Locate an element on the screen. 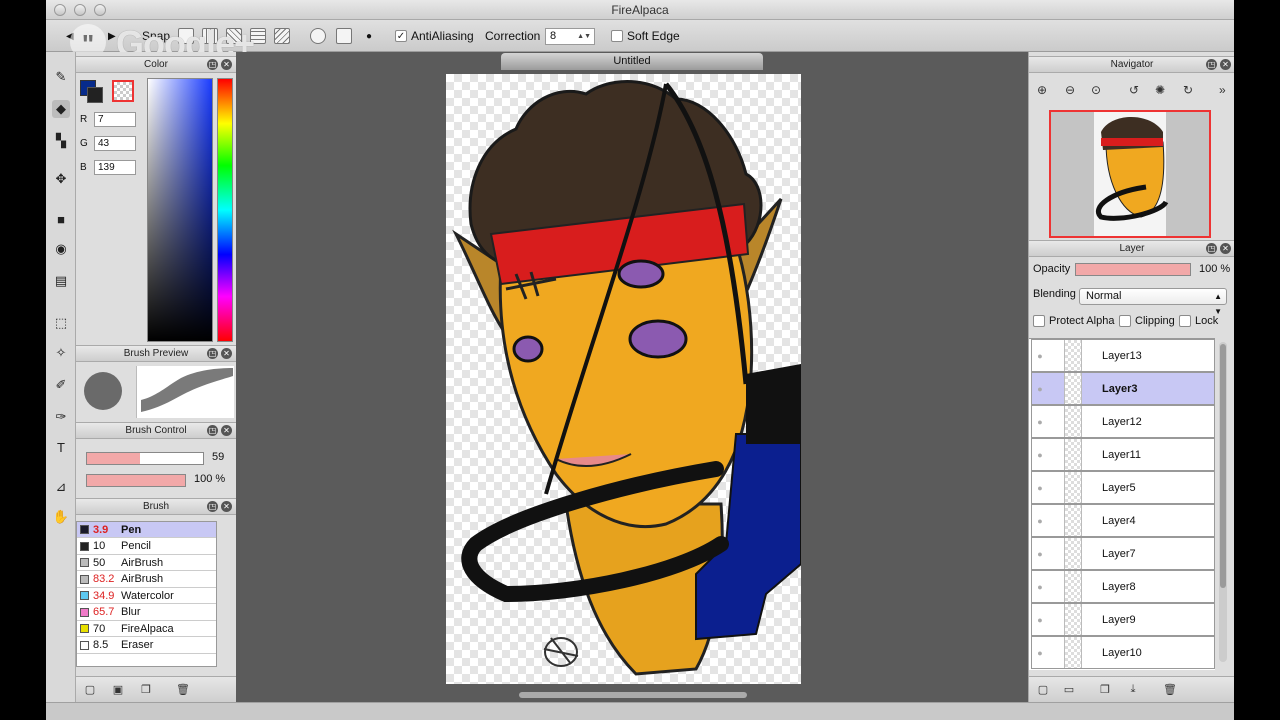 The width and height of the screenshot is (1280, 720). brush-item: 83.2 AirBrush is located at coordinates (146, 580).